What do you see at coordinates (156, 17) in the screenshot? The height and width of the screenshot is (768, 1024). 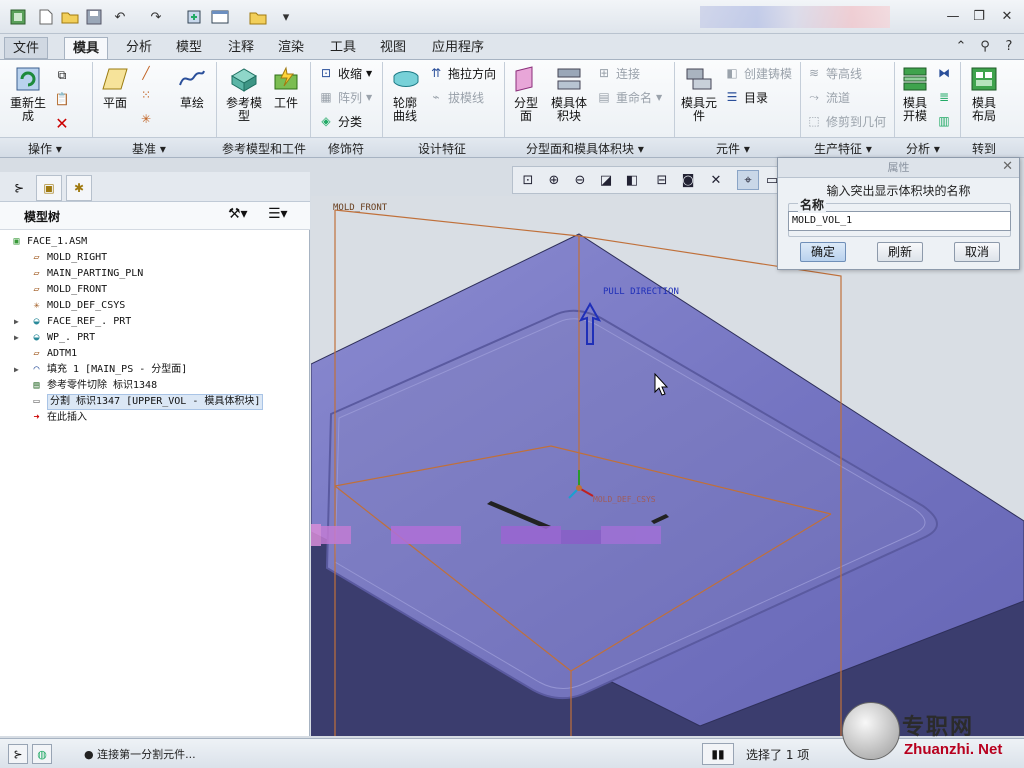 I see `redo-icon: ↷` at bounding box center [156, 17].